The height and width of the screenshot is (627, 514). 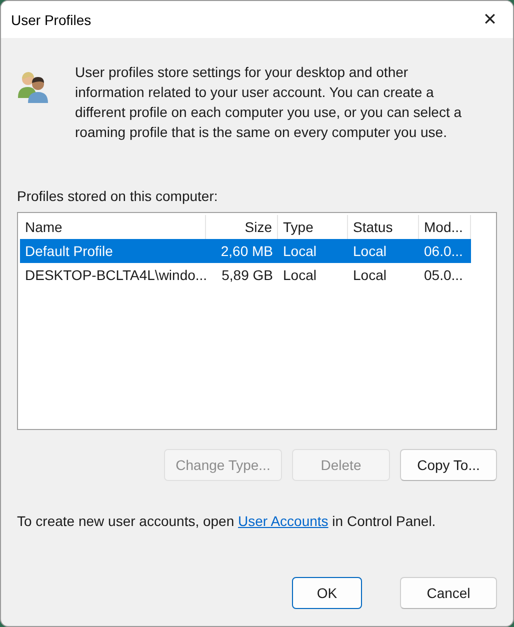 I want to click on user-accounts-link: User Accounts, so click(x=283, y=521).